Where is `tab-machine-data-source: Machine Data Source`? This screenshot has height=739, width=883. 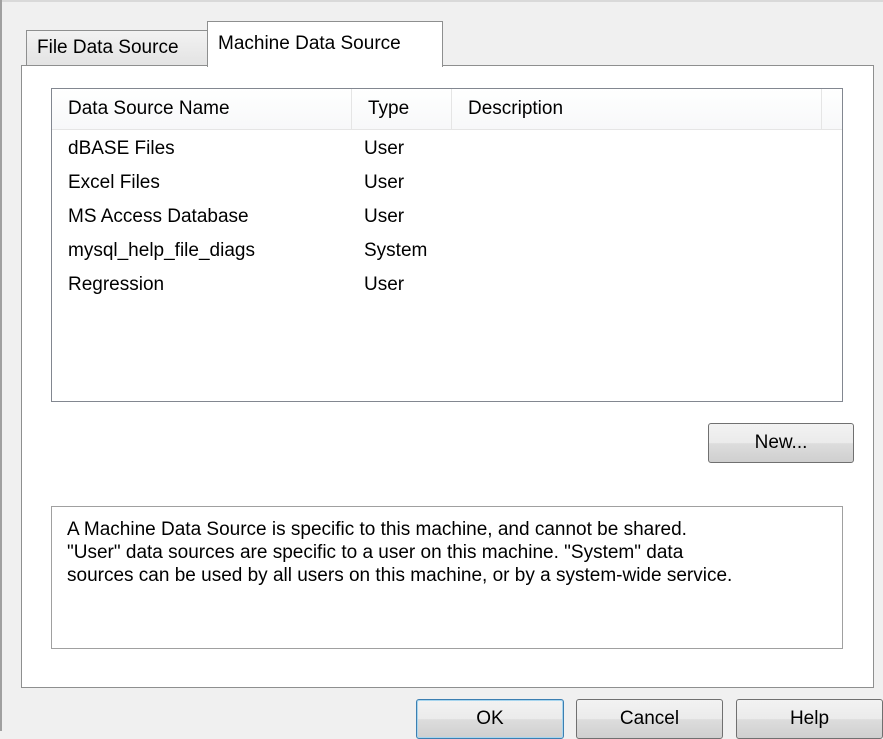
tab-machine-data-source: Machine Data Source is located at coordinates (325, 44).